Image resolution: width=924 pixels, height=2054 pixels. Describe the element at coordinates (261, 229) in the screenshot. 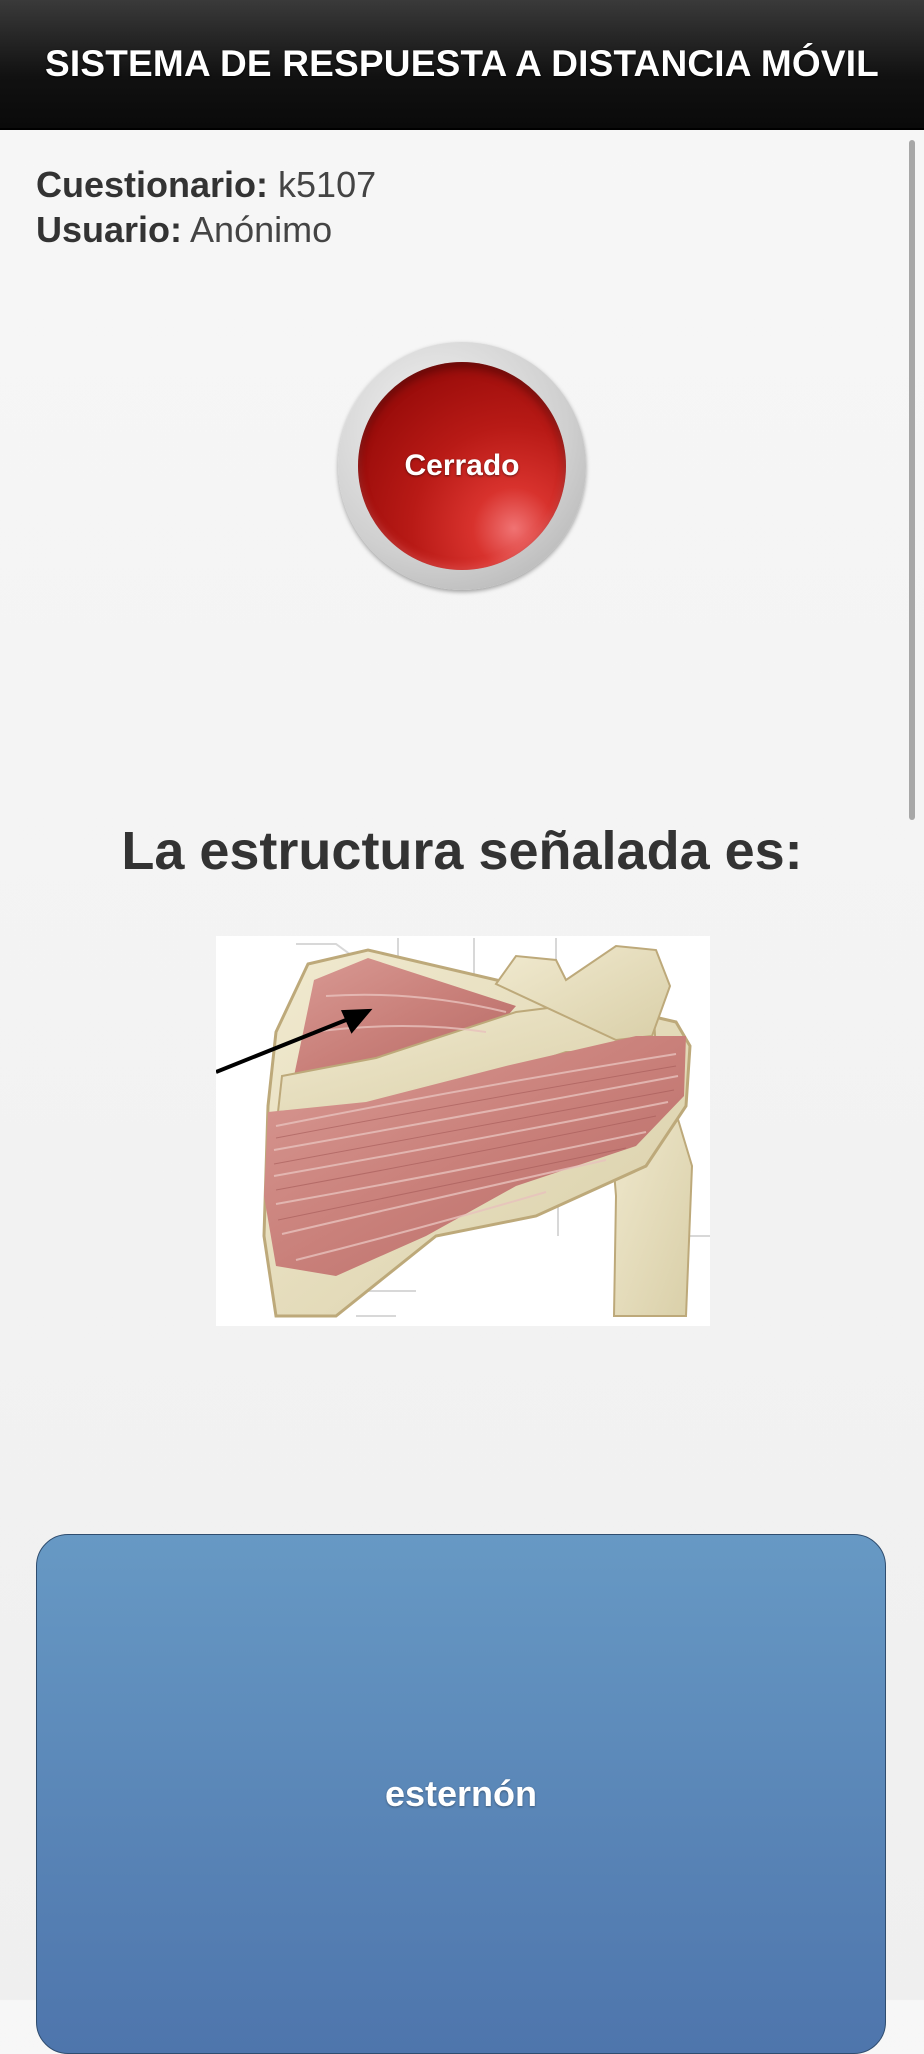

I see `user-name: Anónimo` at that location.